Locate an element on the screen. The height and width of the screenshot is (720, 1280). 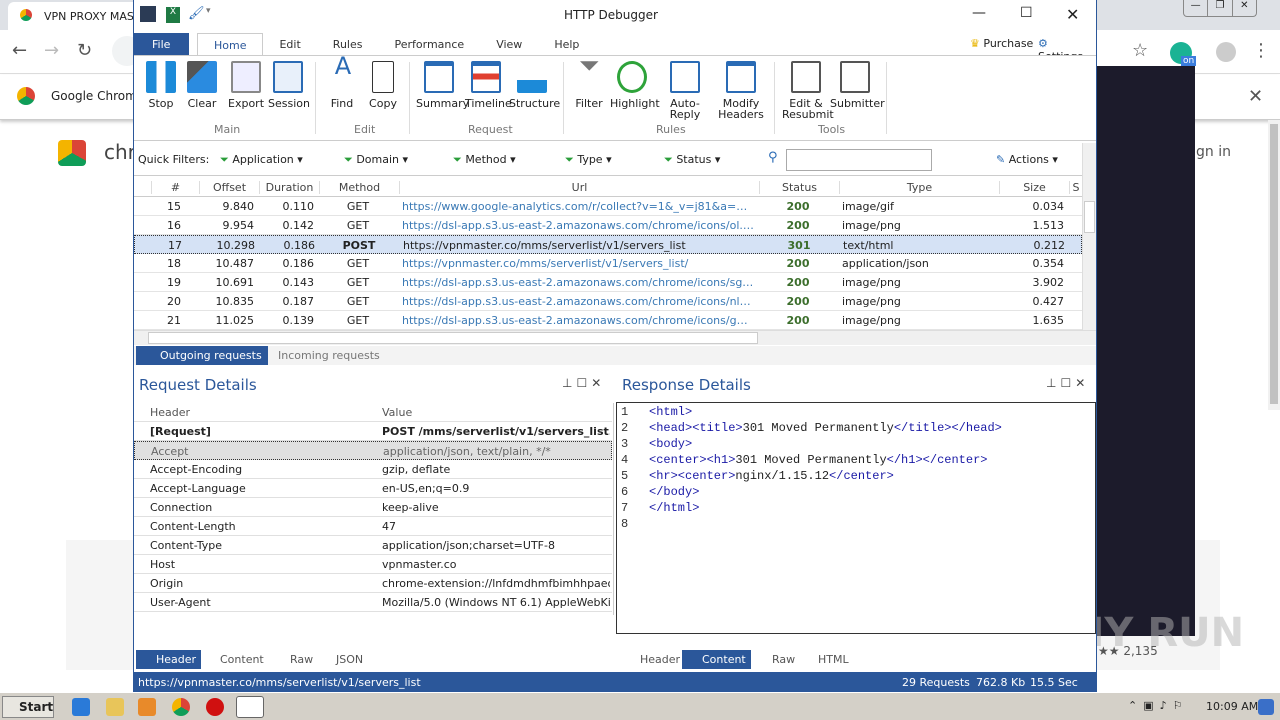
timeline-button: Timeline is located at coordinates (488, 85).